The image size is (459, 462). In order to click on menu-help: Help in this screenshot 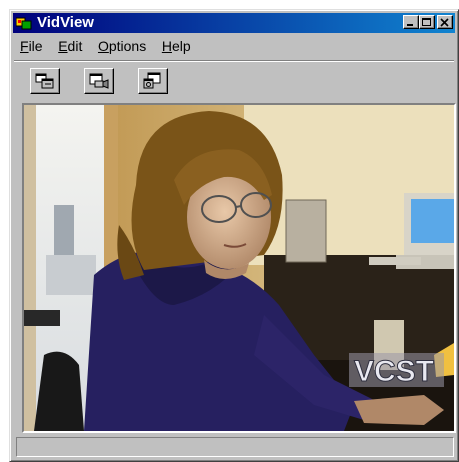, I will do `click(176, 46)`.